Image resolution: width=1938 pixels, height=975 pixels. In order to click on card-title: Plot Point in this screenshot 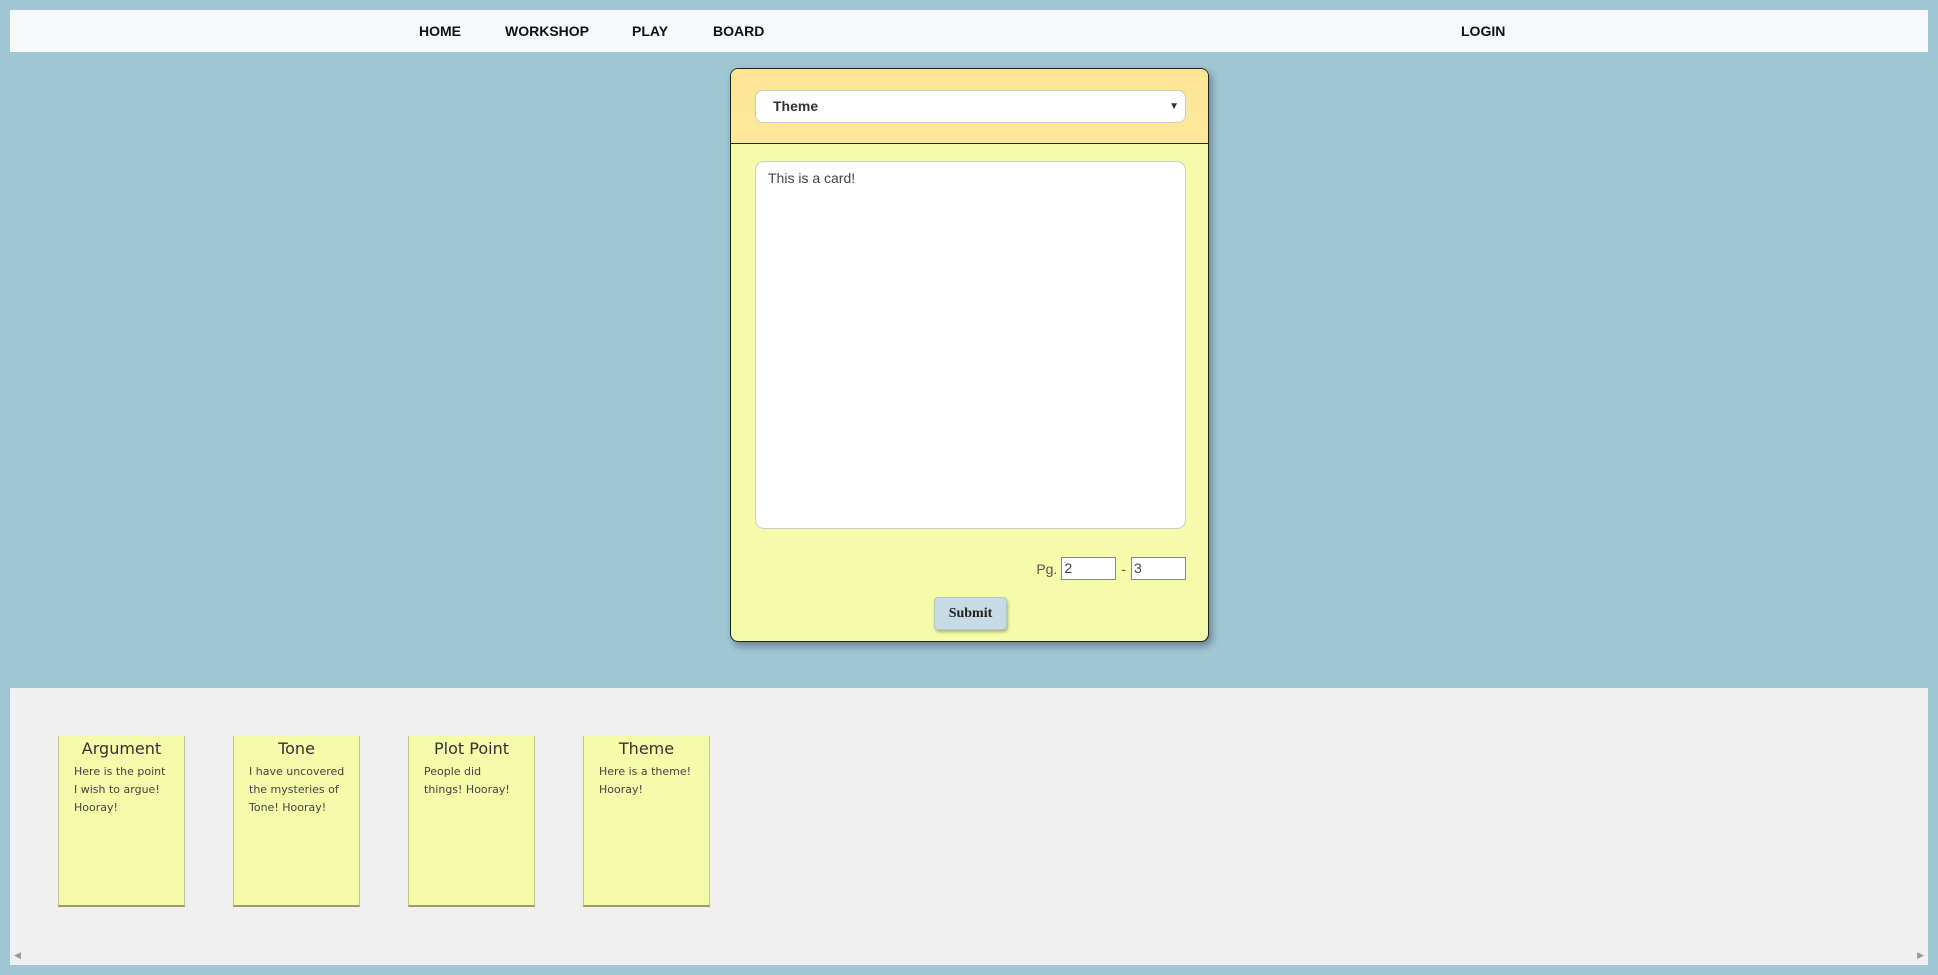, I will do `click(471, 748)`.